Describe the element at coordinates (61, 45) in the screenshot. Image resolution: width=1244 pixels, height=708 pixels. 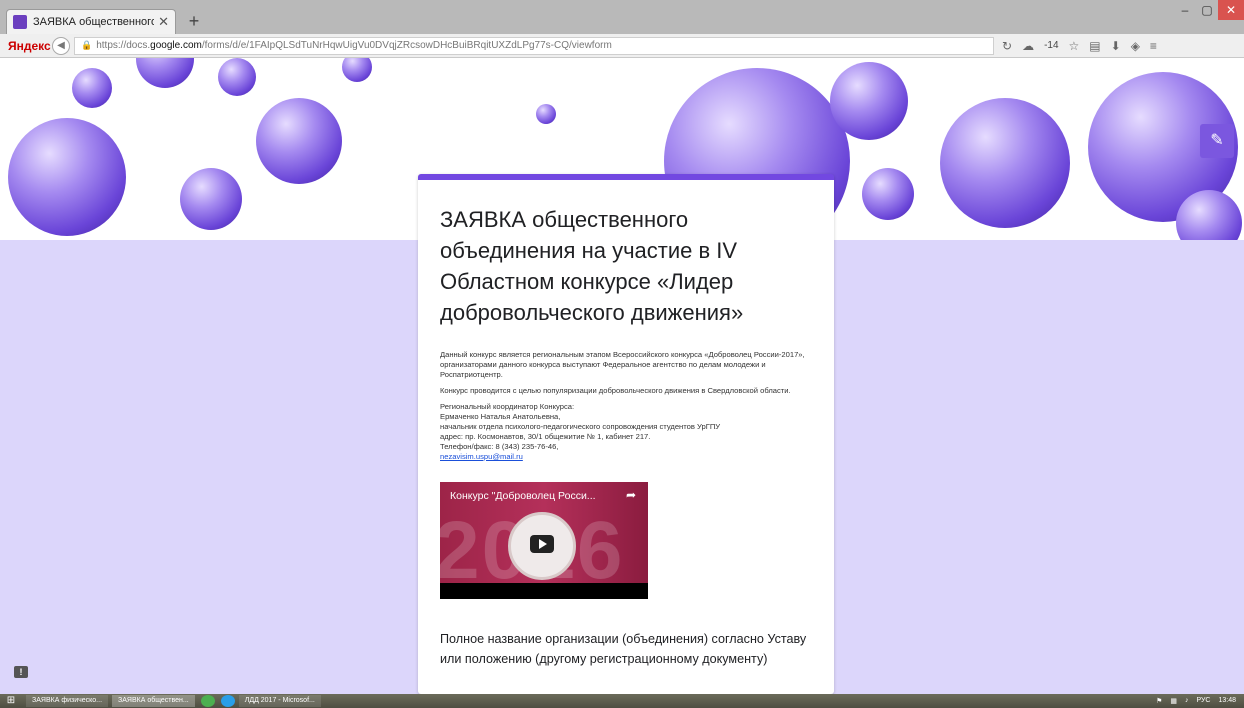
I see `back-arrow-icon: ◀` at that location.